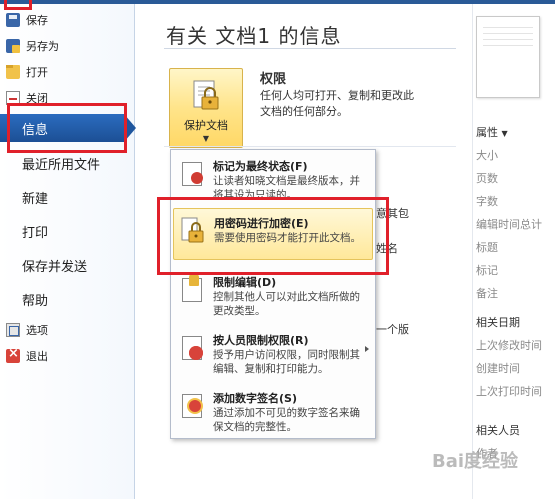  Describe the element at coordinates (509, 345) in the screenshot. I see `date-last-modified: 上次修改时间` at that location.